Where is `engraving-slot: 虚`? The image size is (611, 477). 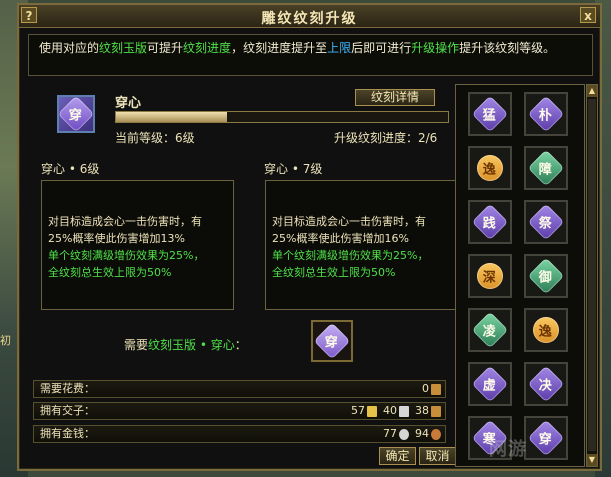 engraving-slot: 虚 is located at coordinates (490, 384).